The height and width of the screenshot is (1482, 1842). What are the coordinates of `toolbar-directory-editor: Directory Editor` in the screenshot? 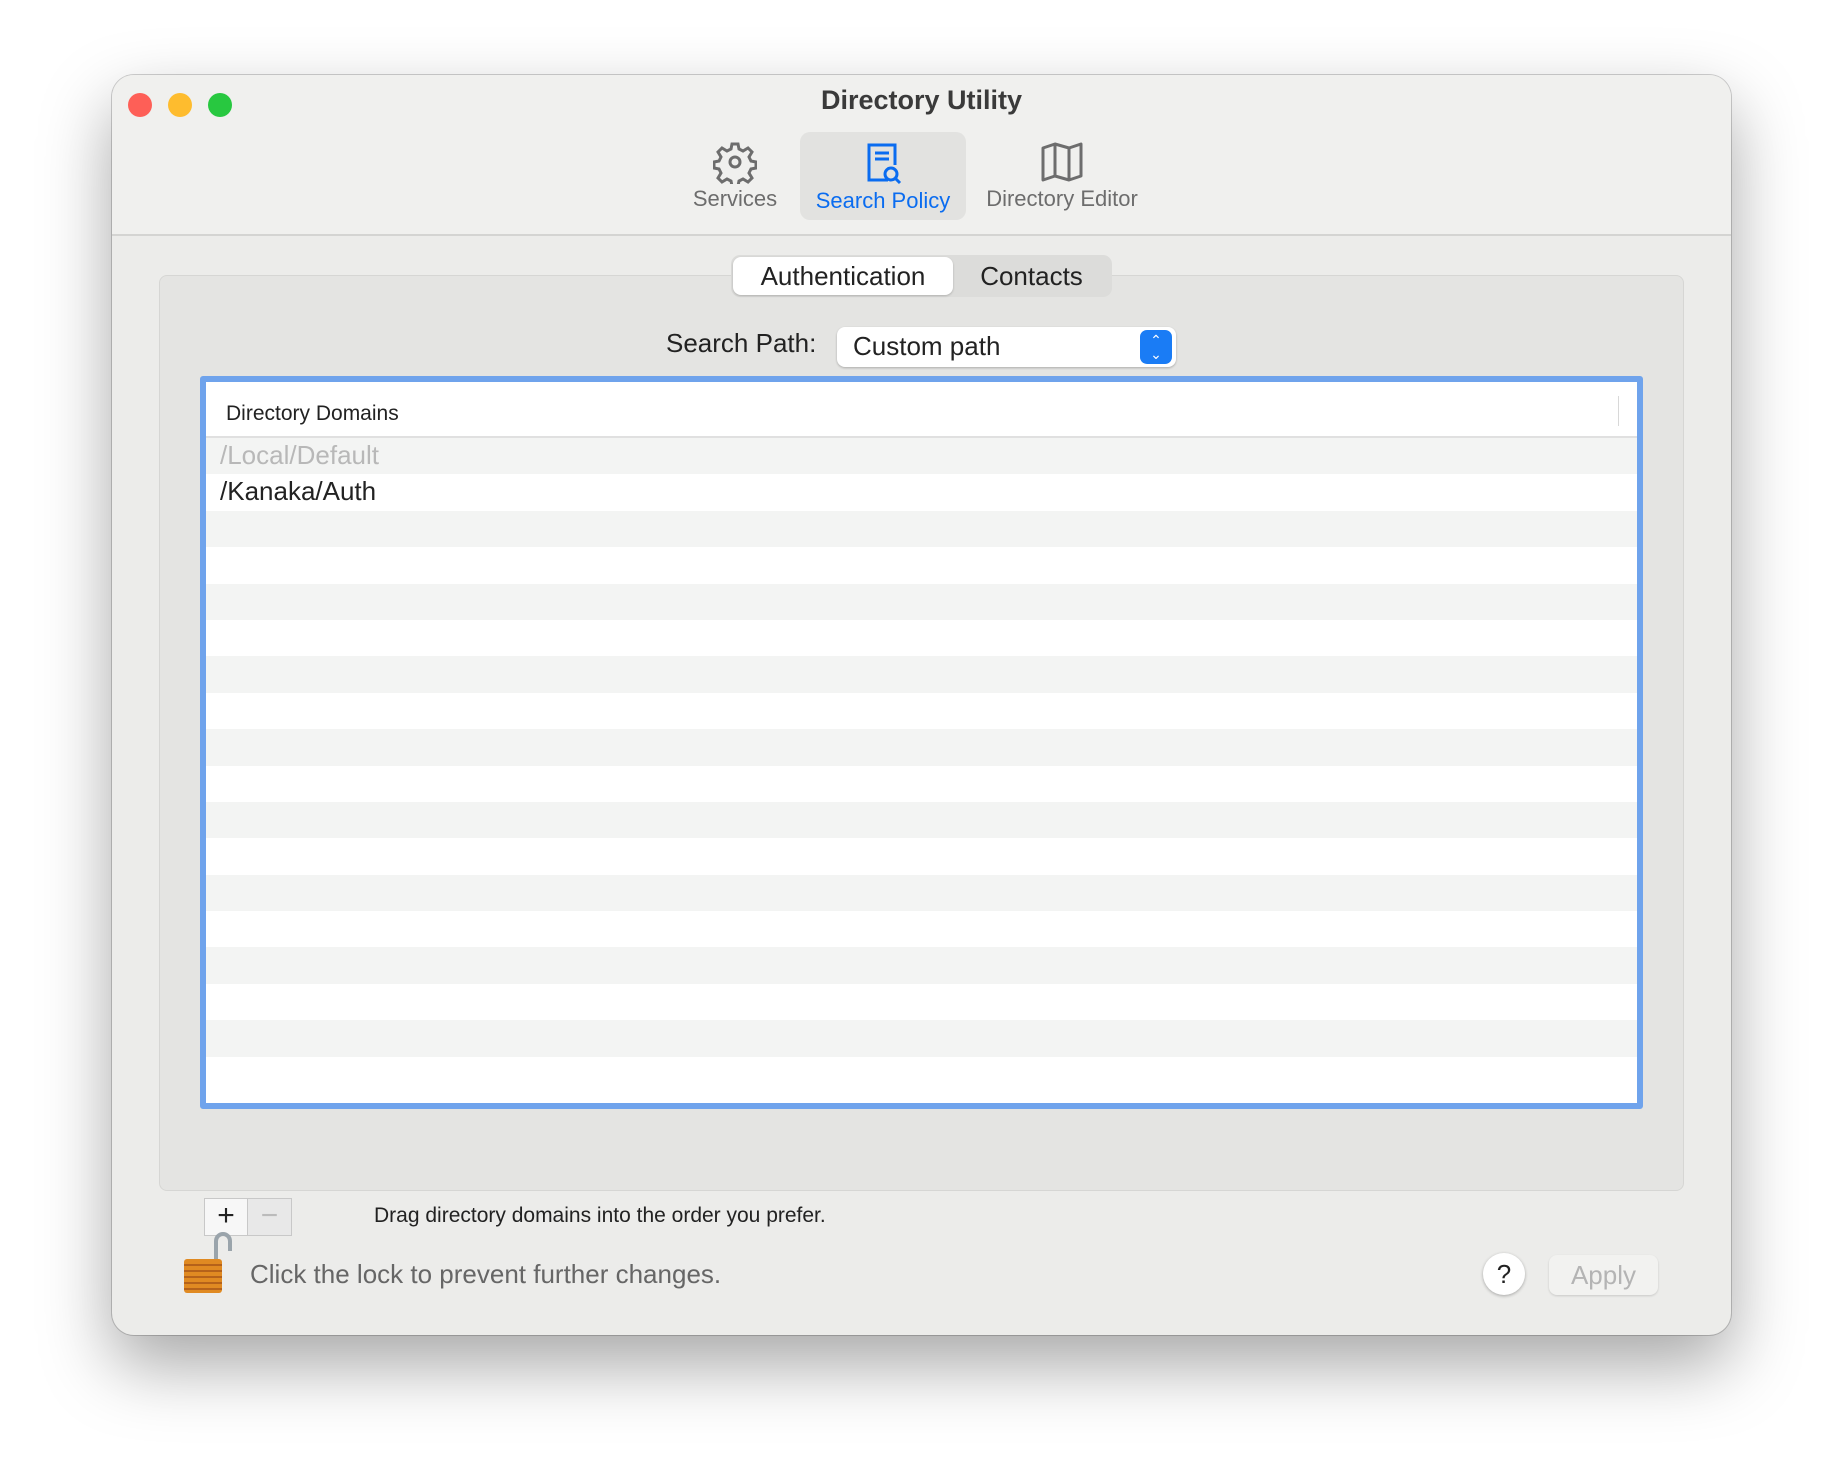 It's located at (1062, 176).